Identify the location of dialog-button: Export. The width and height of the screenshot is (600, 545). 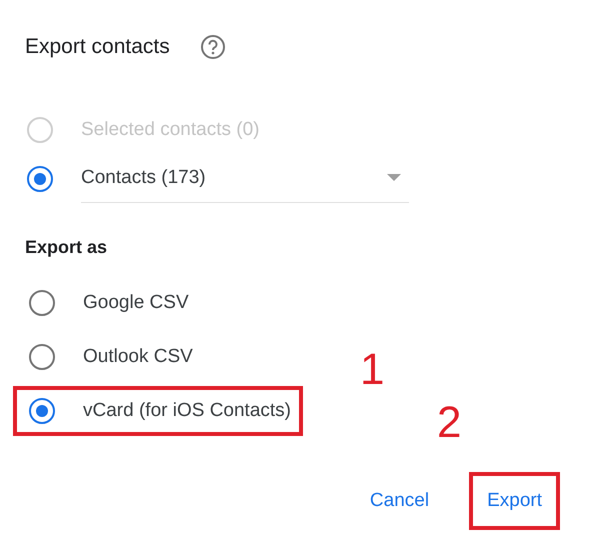
(514, 501).